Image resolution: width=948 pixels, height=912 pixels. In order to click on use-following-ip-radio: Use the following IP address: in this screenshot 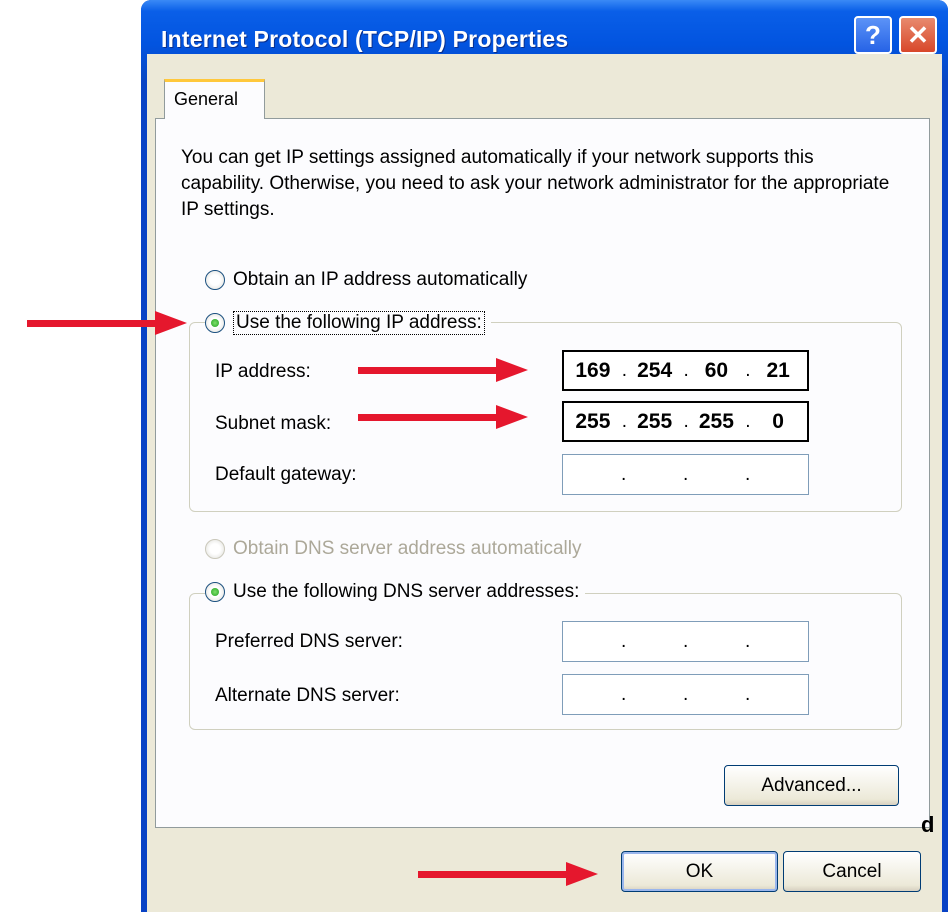, I will do `click(348, 323)`.